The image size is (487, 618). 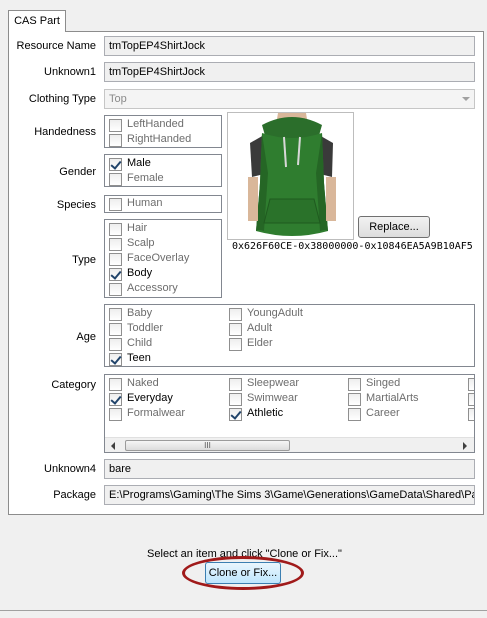 I want to click on swimwear-label: Swimwear, so click(x=272, y=398).